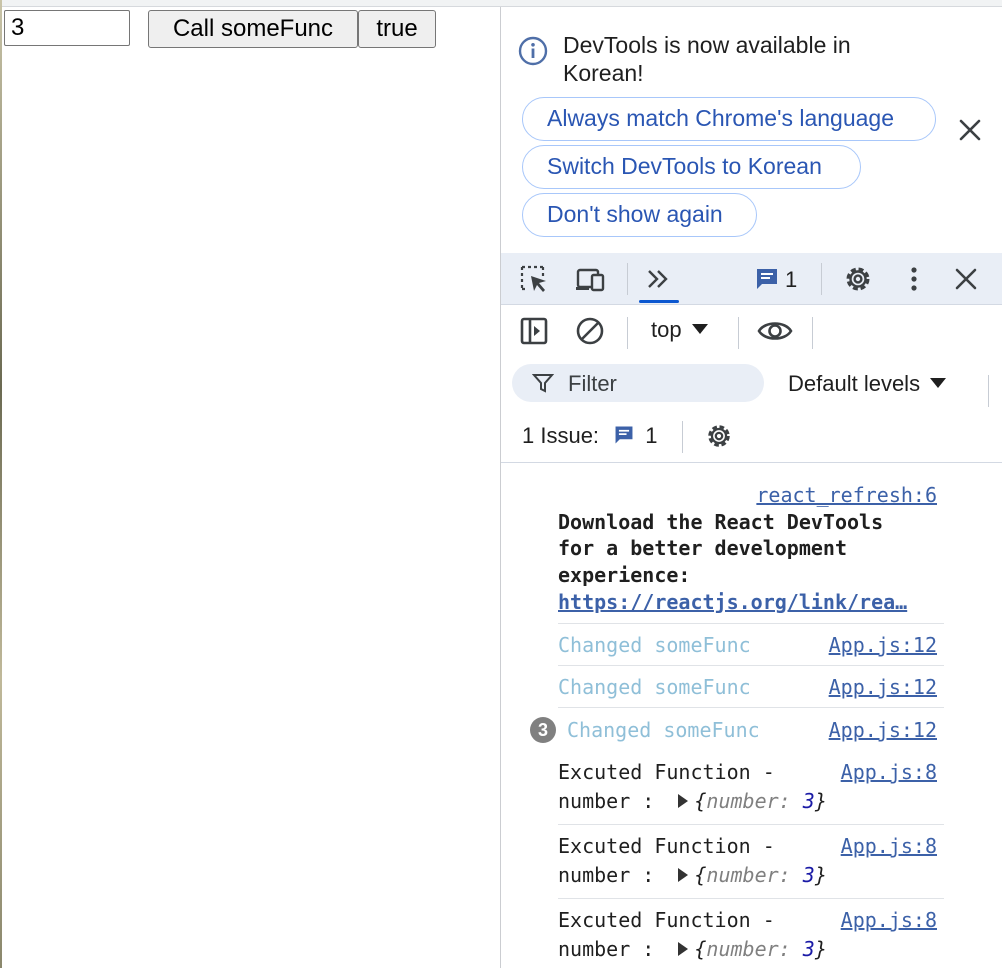  Describe the element at coordinates (659, 279) in the screenshot. I see `chevron-double-right-icon` at that location.